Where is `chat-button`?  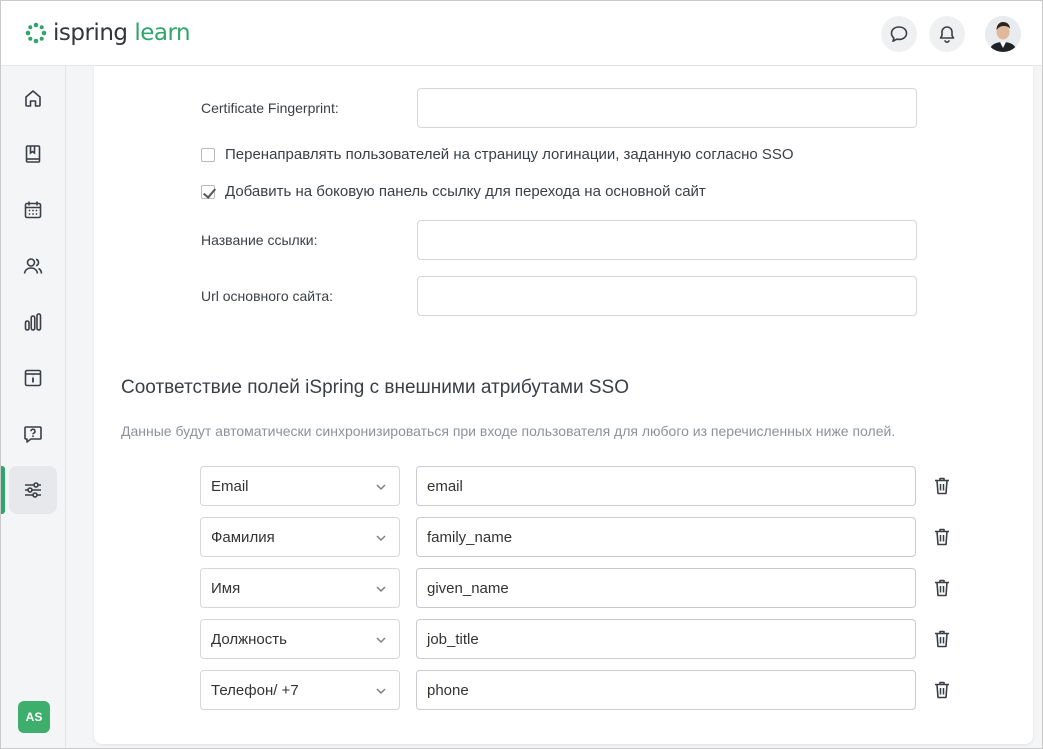
chat-button is located at coordinates (899, 34).